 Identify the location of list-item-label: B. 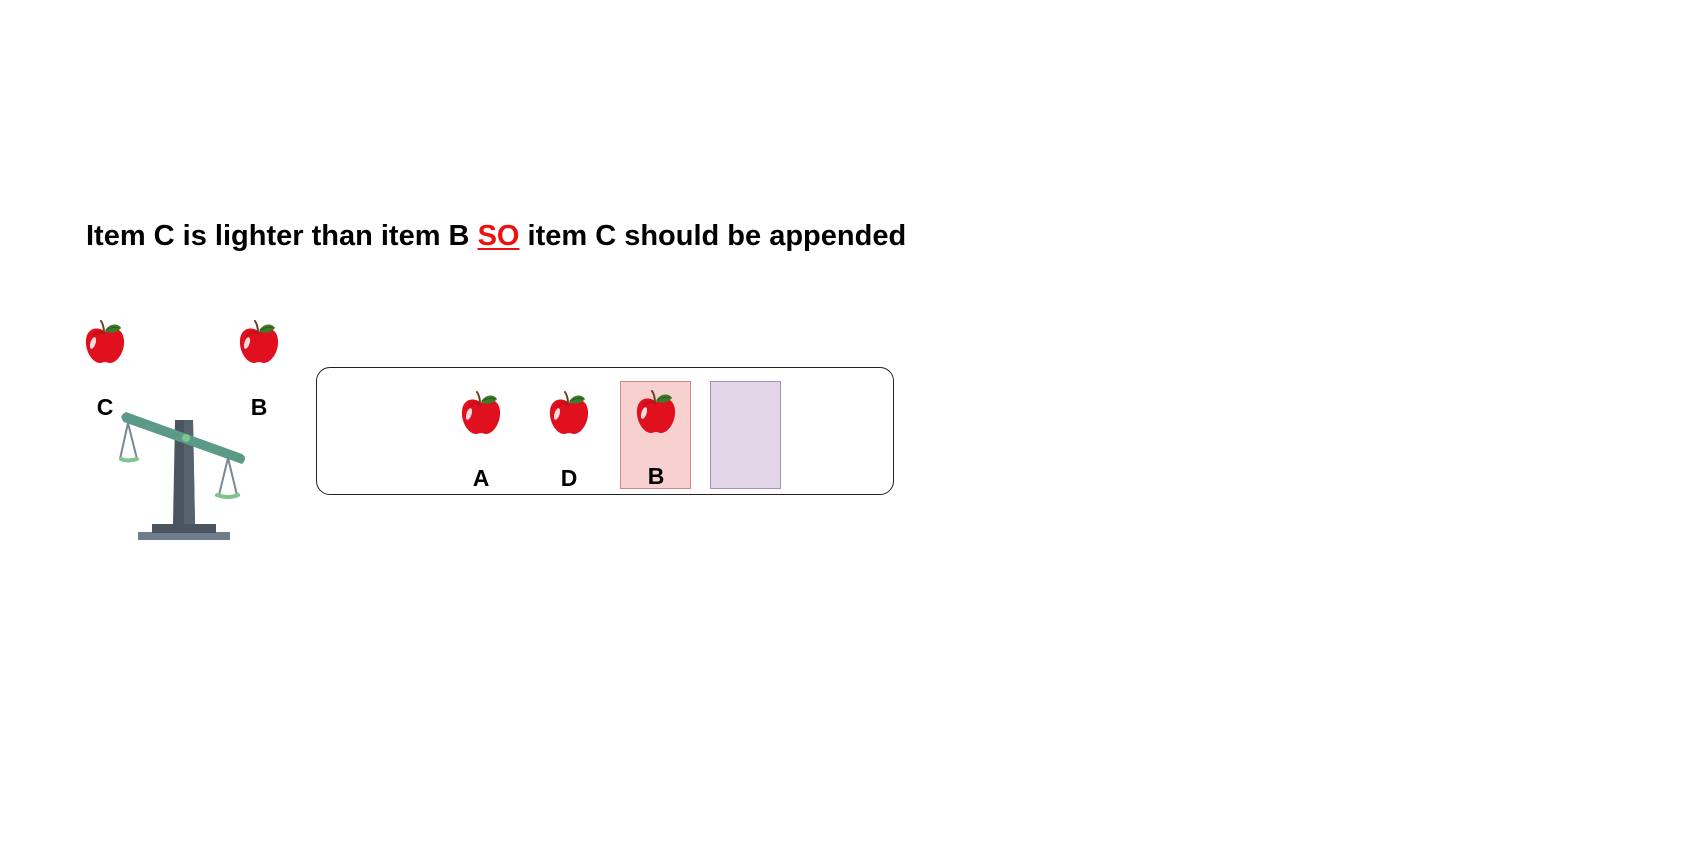
(656, 476).